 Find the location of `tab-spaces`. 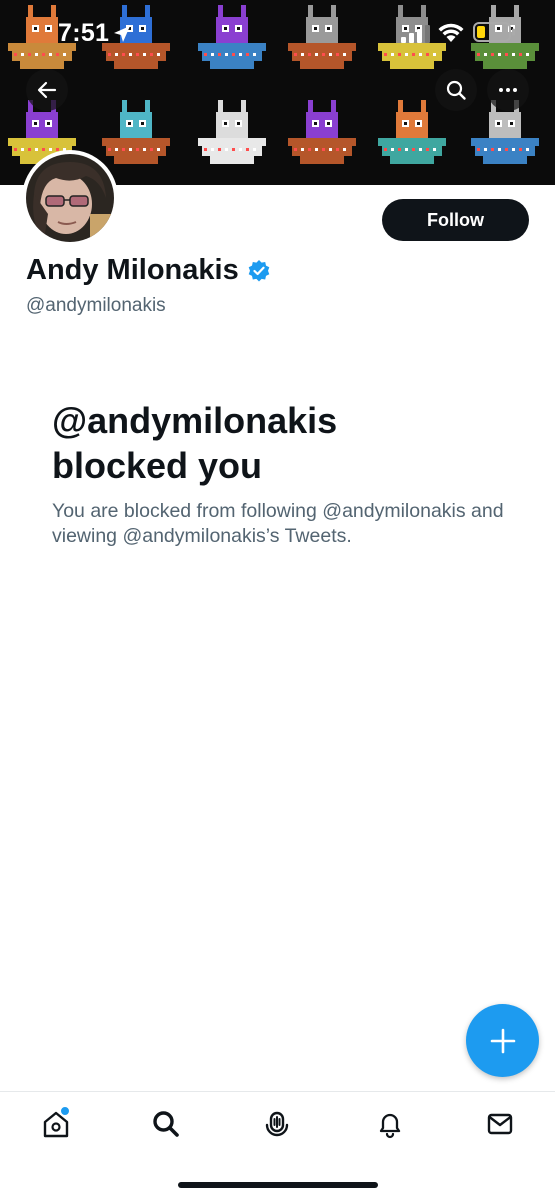

tab-spaces is located at coordinates (277, 1124).